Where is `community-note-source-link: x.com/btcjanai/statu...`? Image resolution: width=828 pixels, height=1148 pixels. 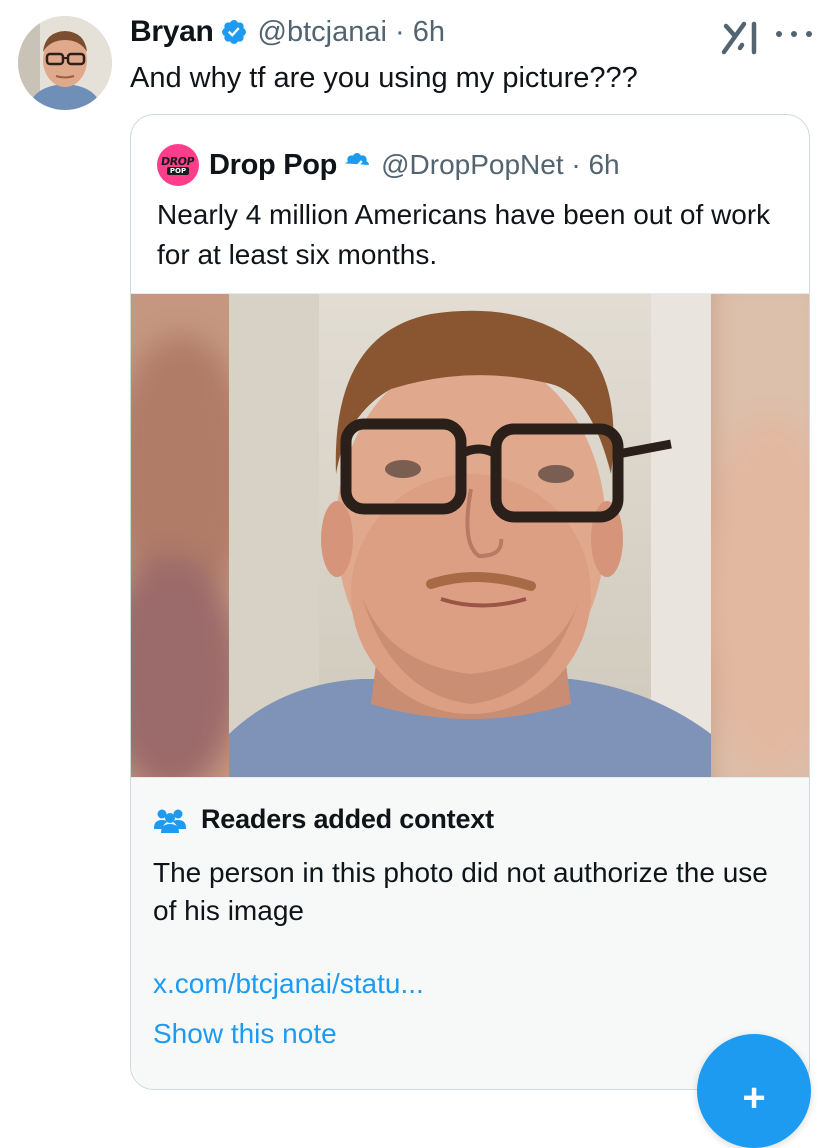
community-note-source-link: x.com/btcjanai/statu... is located at coordinates (288, 984).